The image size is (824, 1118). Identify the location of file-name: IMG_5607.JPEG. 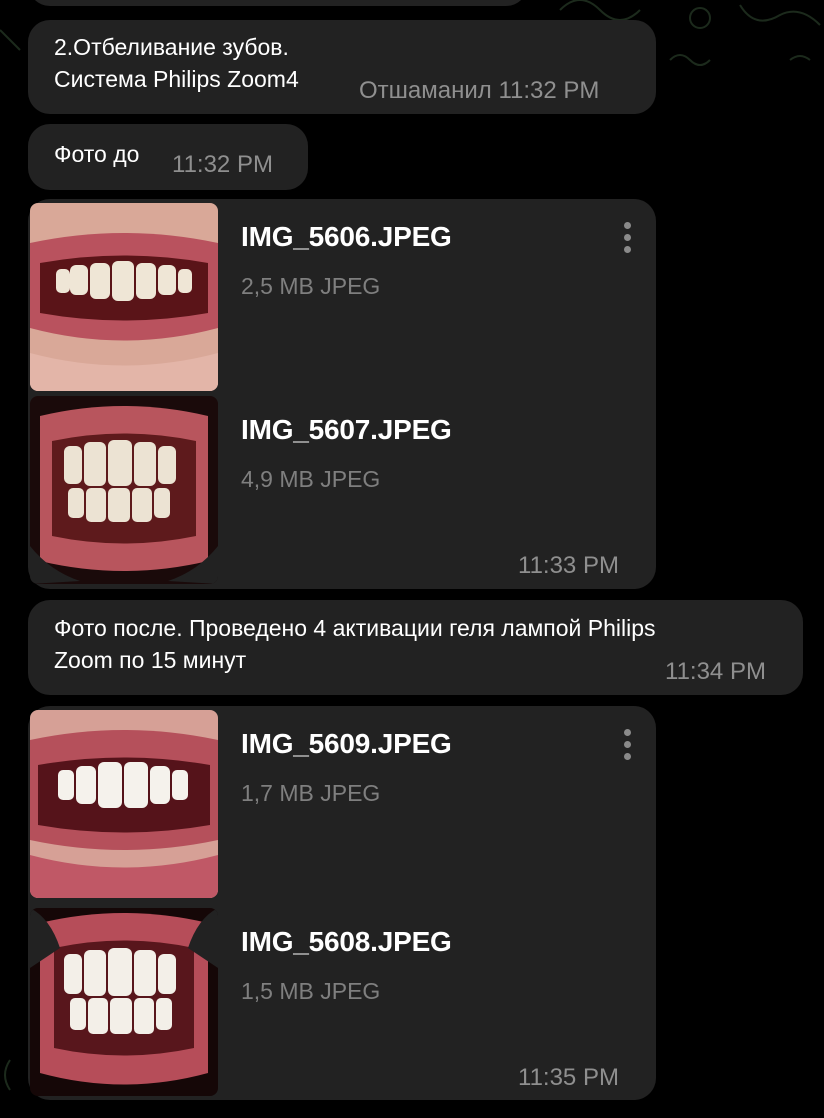
(346, 430).